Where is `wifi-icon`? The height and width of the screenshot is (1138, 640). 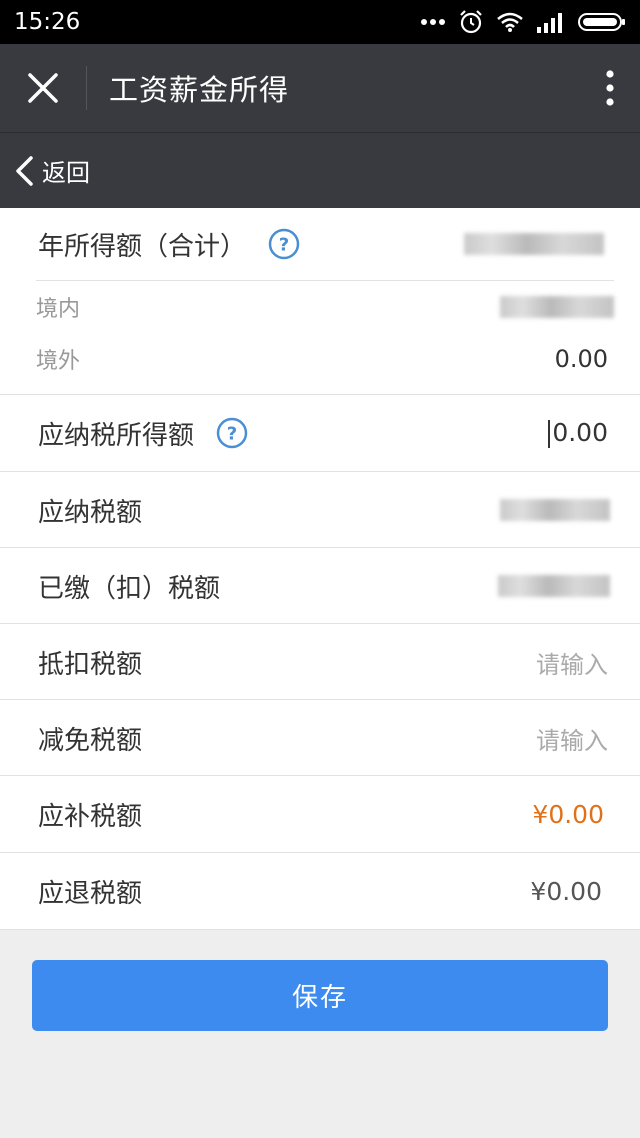
wifi-icon is located at coordinates (510, 22).